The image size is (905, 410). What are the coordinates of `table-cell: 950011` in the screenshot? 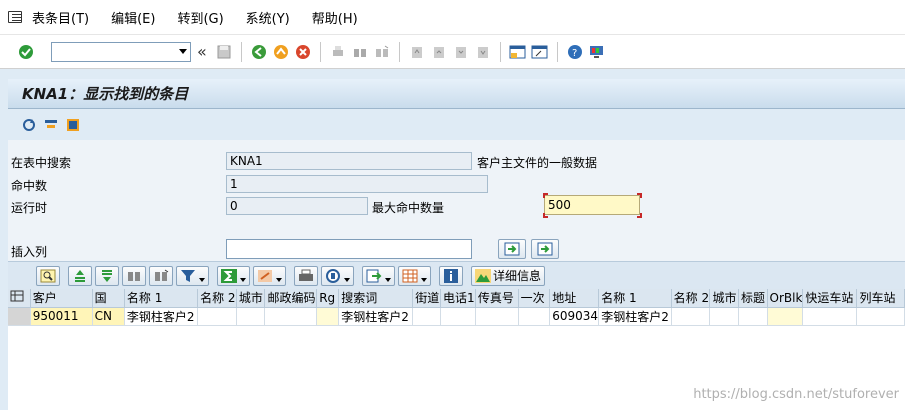 It's located at (61, 316).